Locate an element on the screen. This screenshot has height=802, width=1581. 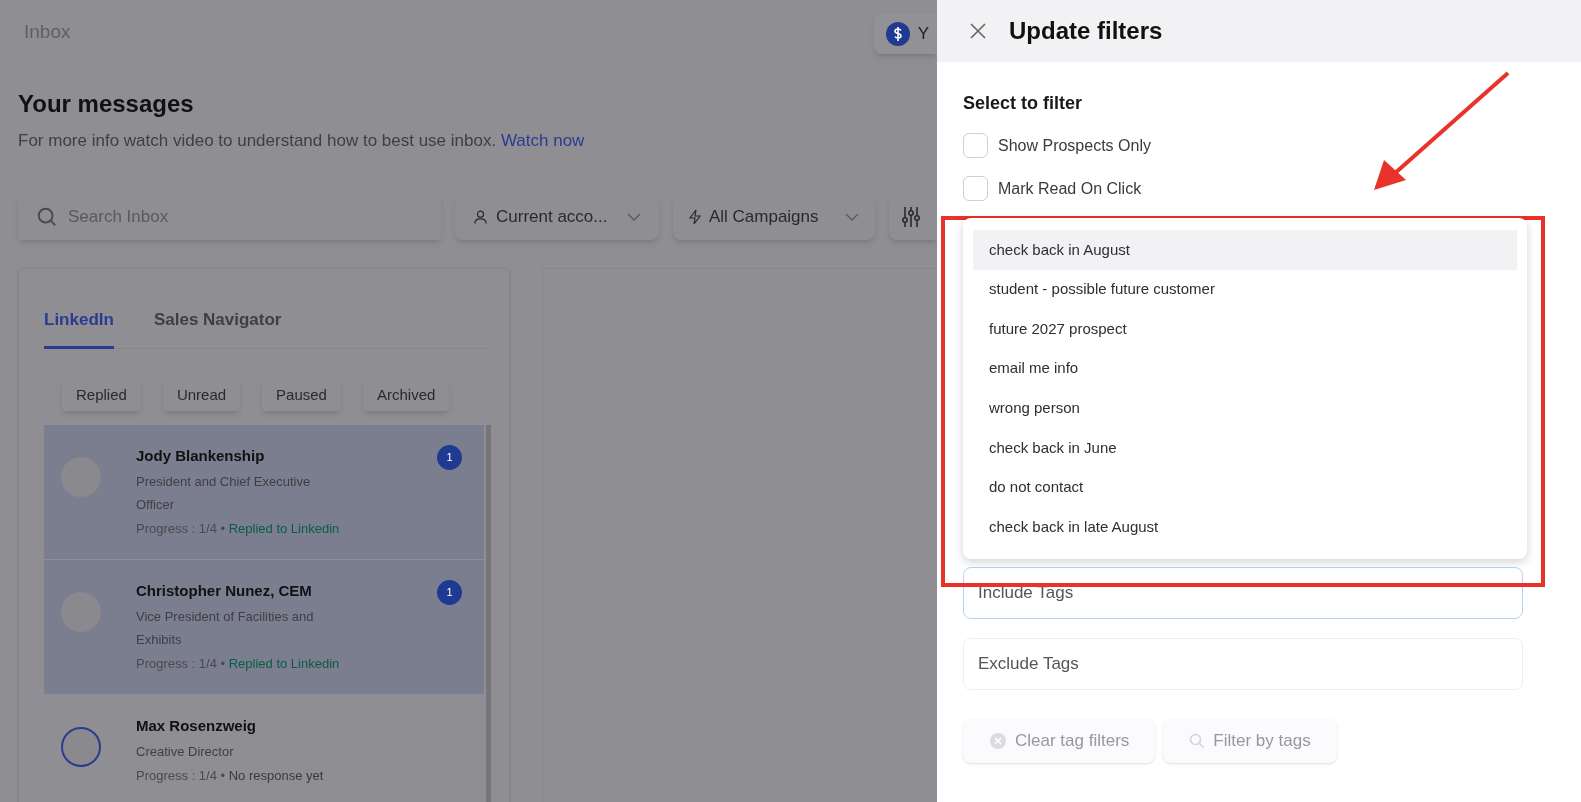
contact-name: Christopher Nunez, CEM is located at coordinates (224, 591).